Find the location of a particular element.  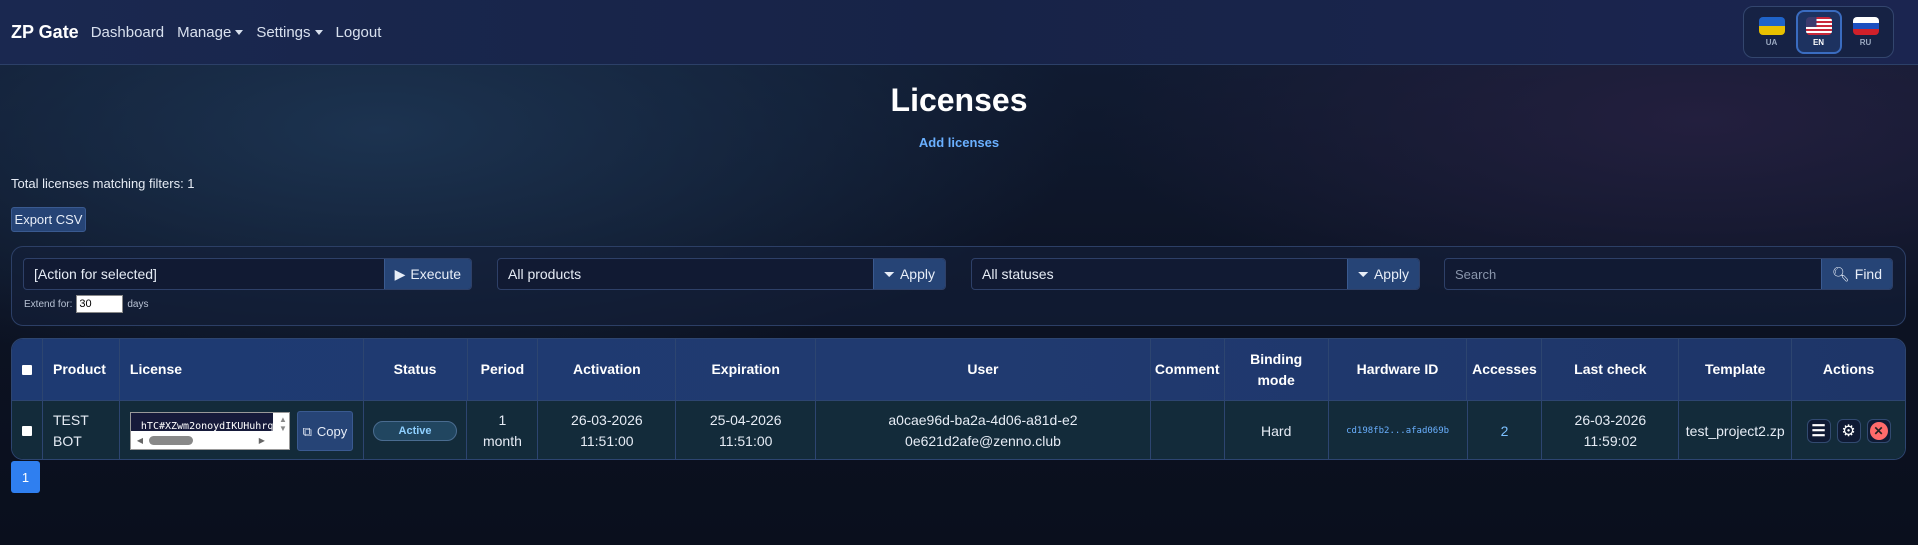

cell-binding-mode: Hard is located at coordinates (1277, 430).